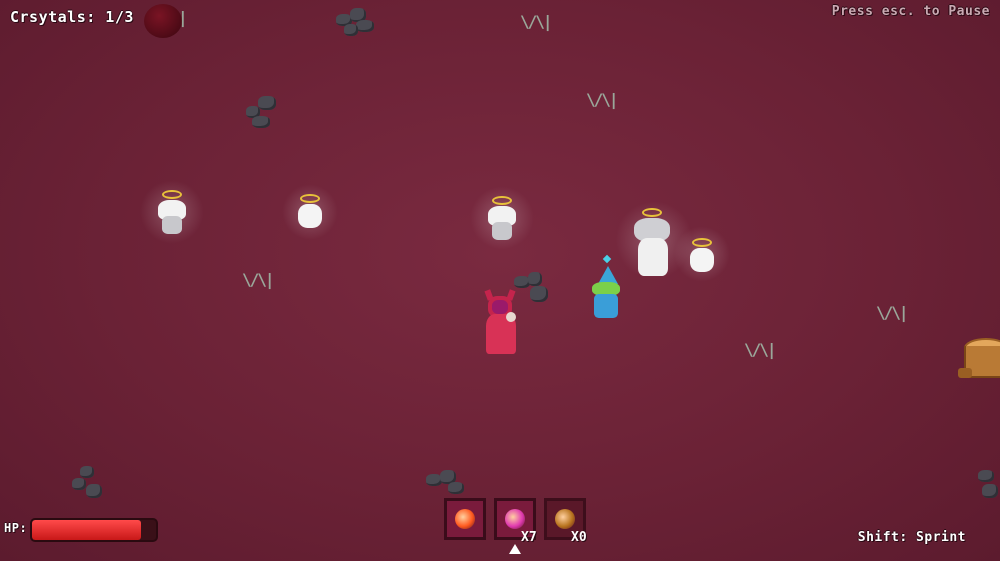 Image resolution: width=1000 pixels, height=561 pixels. I want to click on goblin-wizard-npc, so click(606, 288).